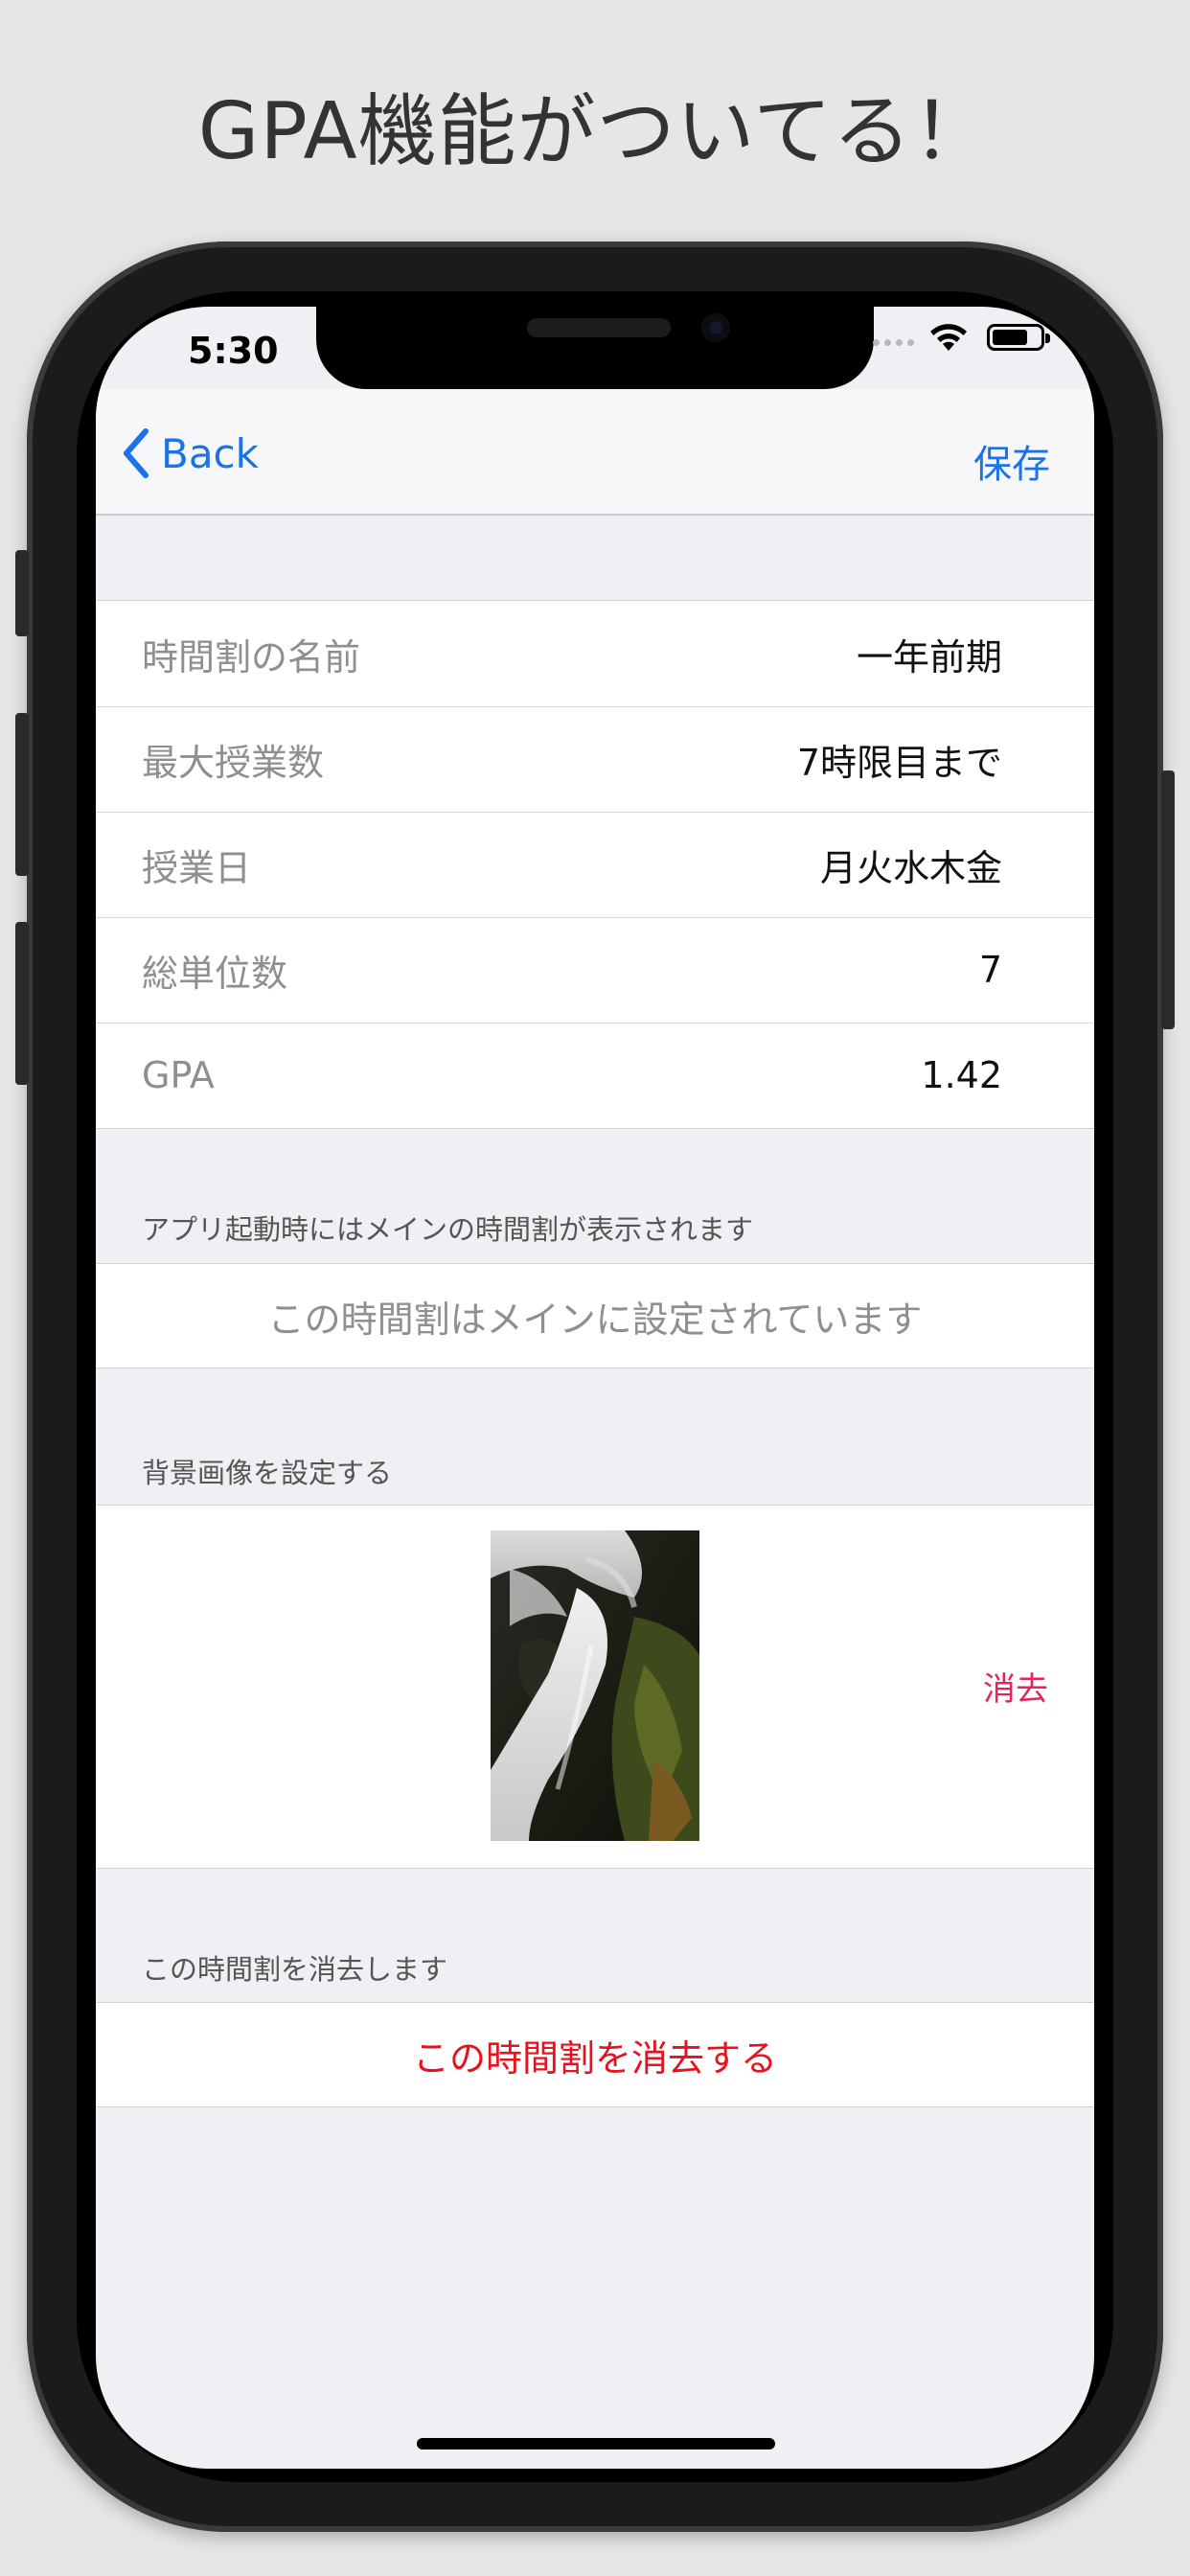 Image resolution: width=1190 pixels, height=2576 pixels. I want to click on power-button, so click(1168, 899).